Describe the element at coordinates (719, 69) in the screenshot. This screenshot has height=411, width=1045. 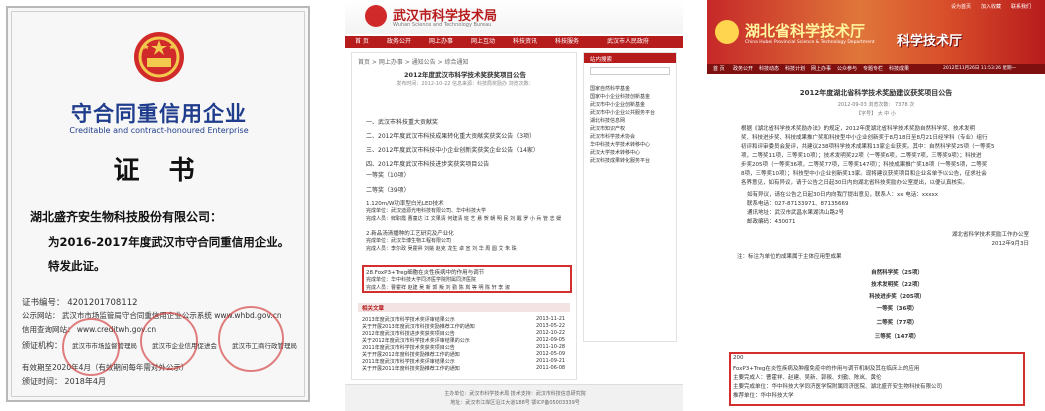
I see `hubei-nav-home: 首 页` at that location.